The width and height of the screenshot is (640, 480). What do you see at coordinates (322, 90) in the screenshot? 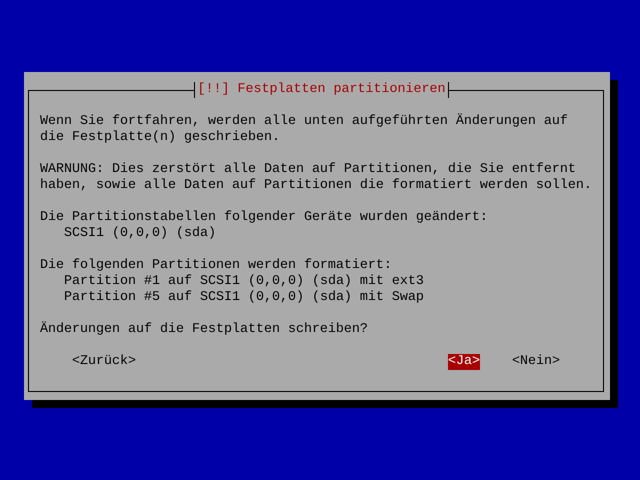
I see `dialog-title: [!!] Festplatten partitionieren` at bounding box center [322, 90].